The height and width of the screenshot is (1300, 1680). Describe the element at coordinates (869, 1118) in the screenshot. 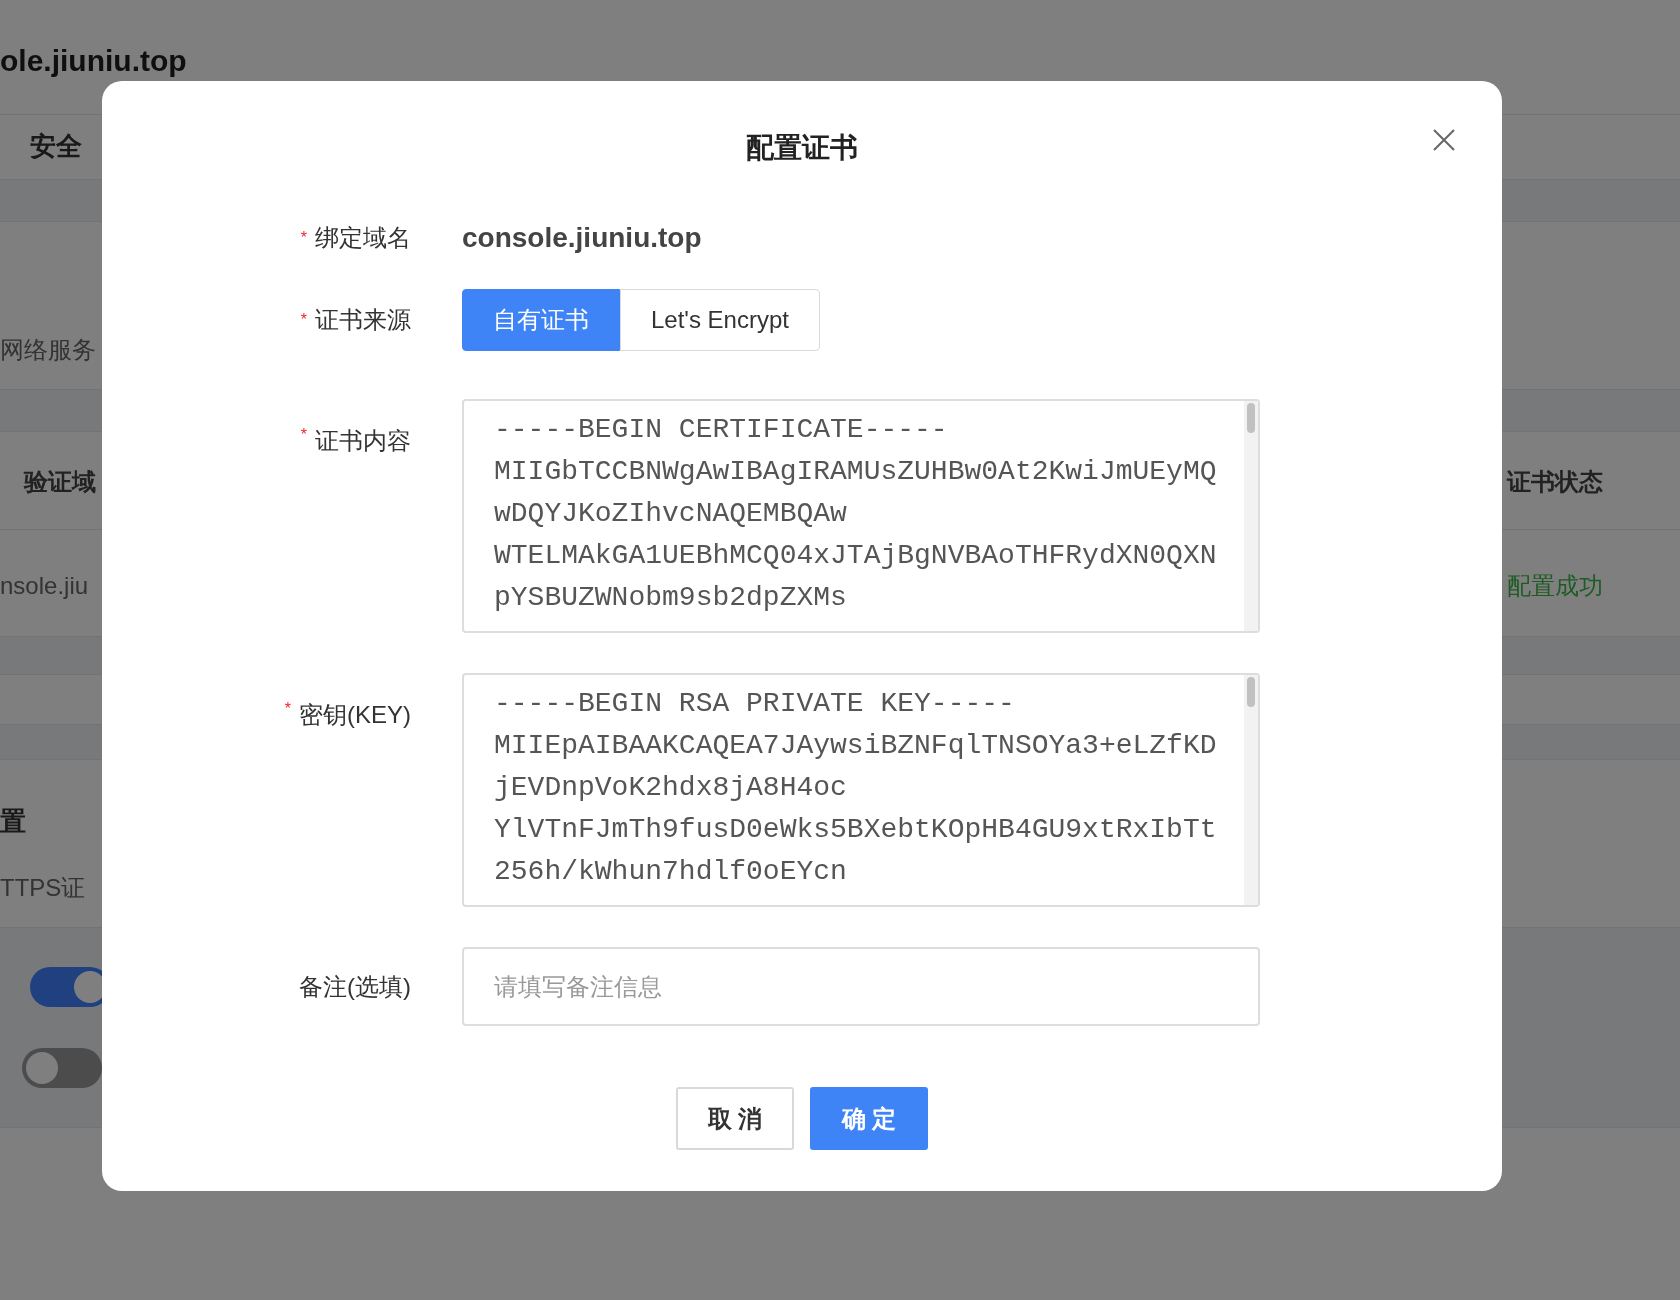

I see `confirm-button: 确 定` at that location.